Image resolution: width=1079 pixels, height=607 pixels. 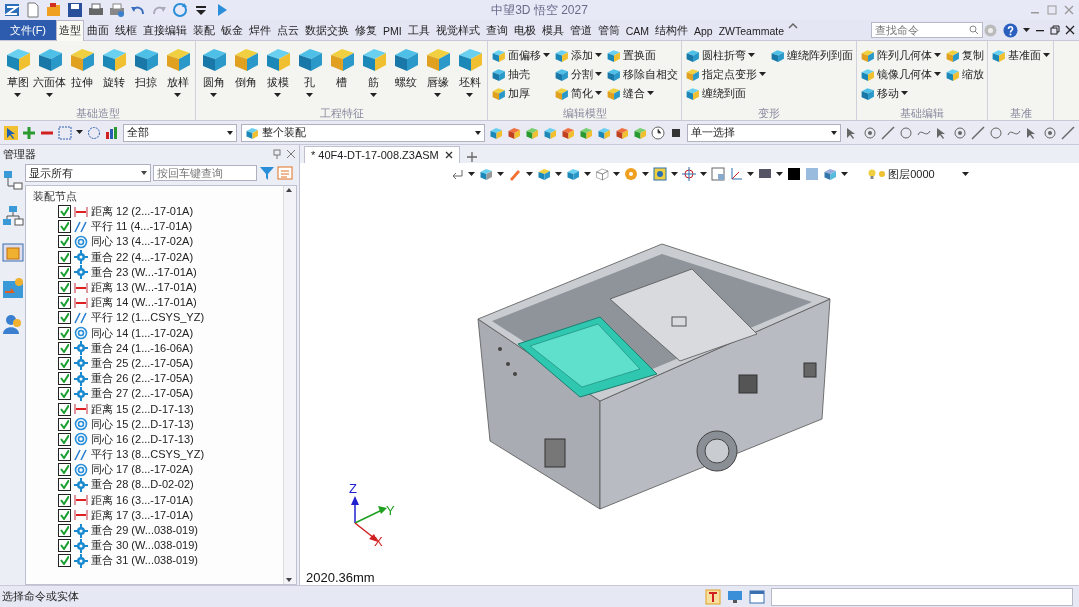 I want to click on tree-item: 同心 16 (2...D-17-13), so click(x=142, y=439).